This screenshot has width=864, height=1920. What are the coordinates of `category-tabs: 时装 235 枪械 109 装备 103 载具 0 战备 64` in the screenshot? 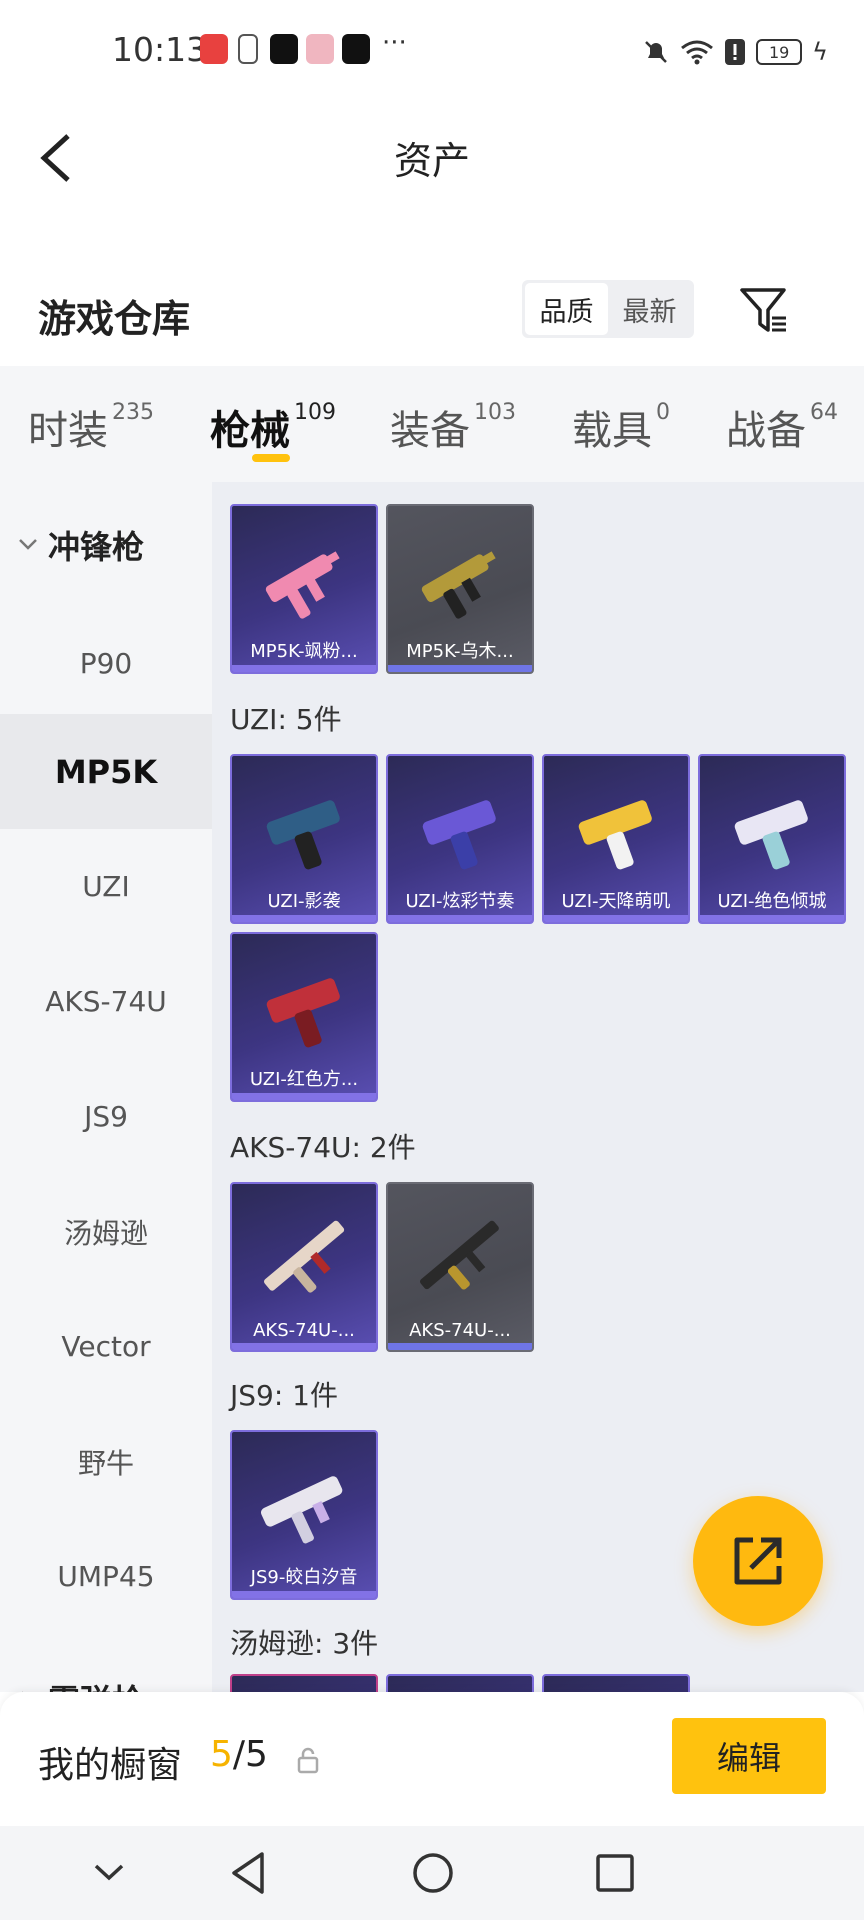 It's located at (432, 424).